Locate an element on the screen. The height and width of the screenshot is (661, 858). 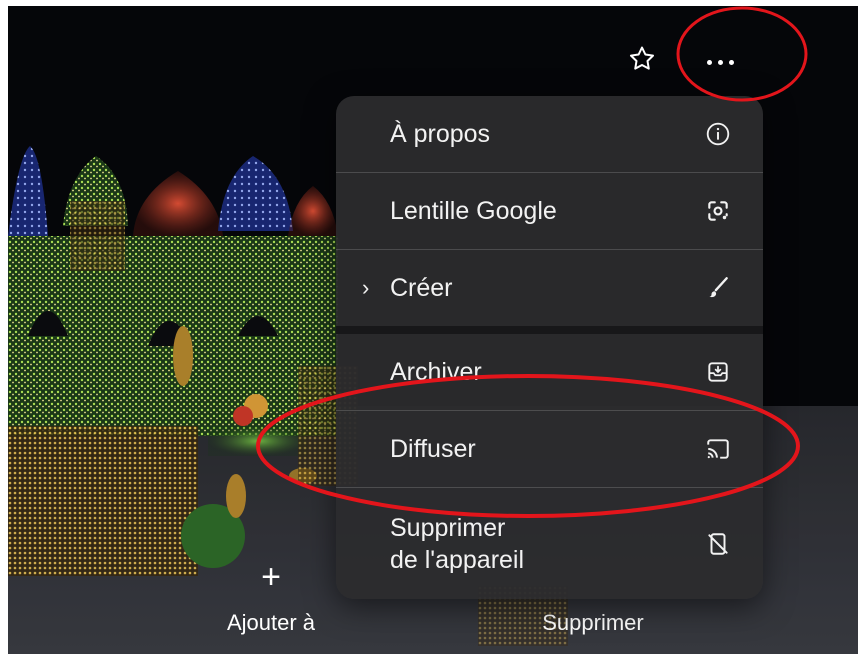
menu-group-divider is located at coordinates (549, 330).